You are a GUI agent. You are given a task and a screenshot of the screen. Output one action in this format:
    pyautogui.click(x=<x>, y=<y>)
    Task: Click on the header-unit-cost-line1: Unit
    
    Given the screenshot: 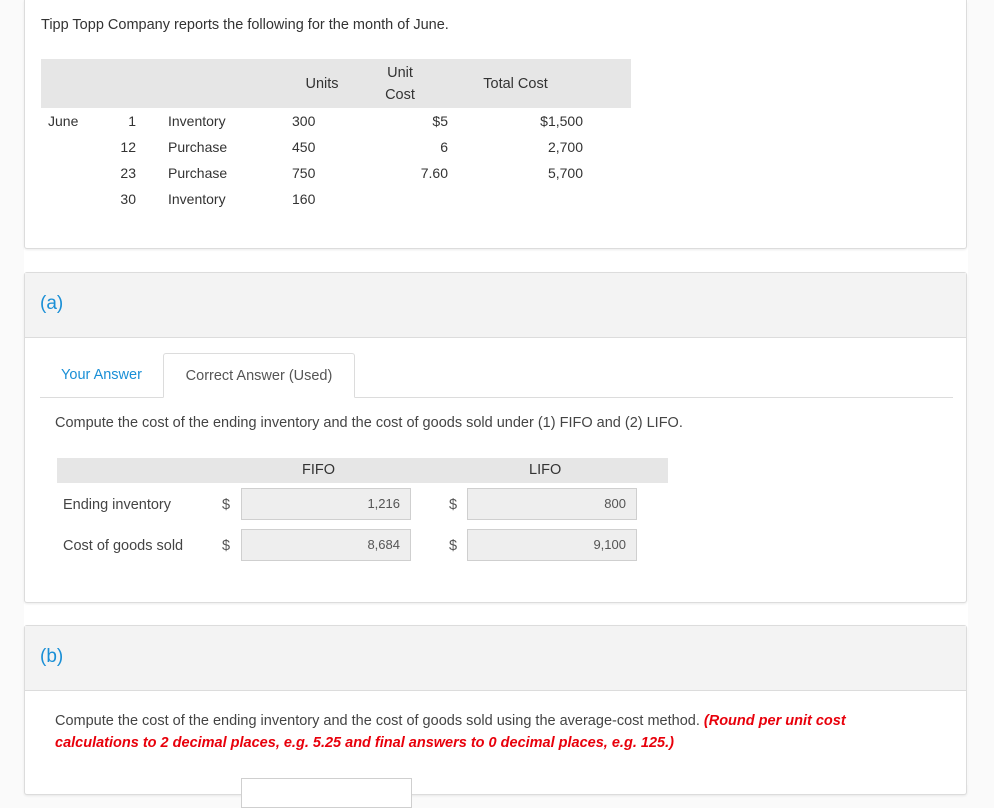 What is the action you would take?
    pyautogui.click(x=400, y=72)
    